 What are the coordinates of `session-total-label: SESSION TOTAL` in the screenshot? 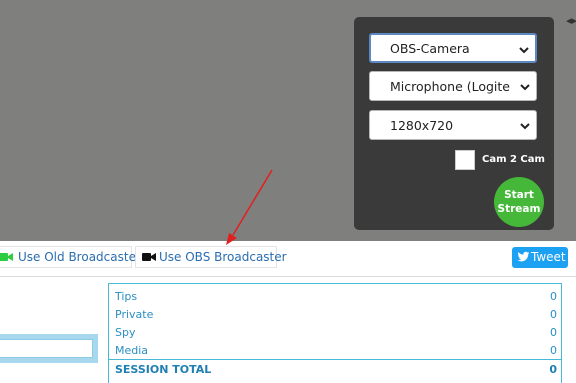 It's located at (163, 369).